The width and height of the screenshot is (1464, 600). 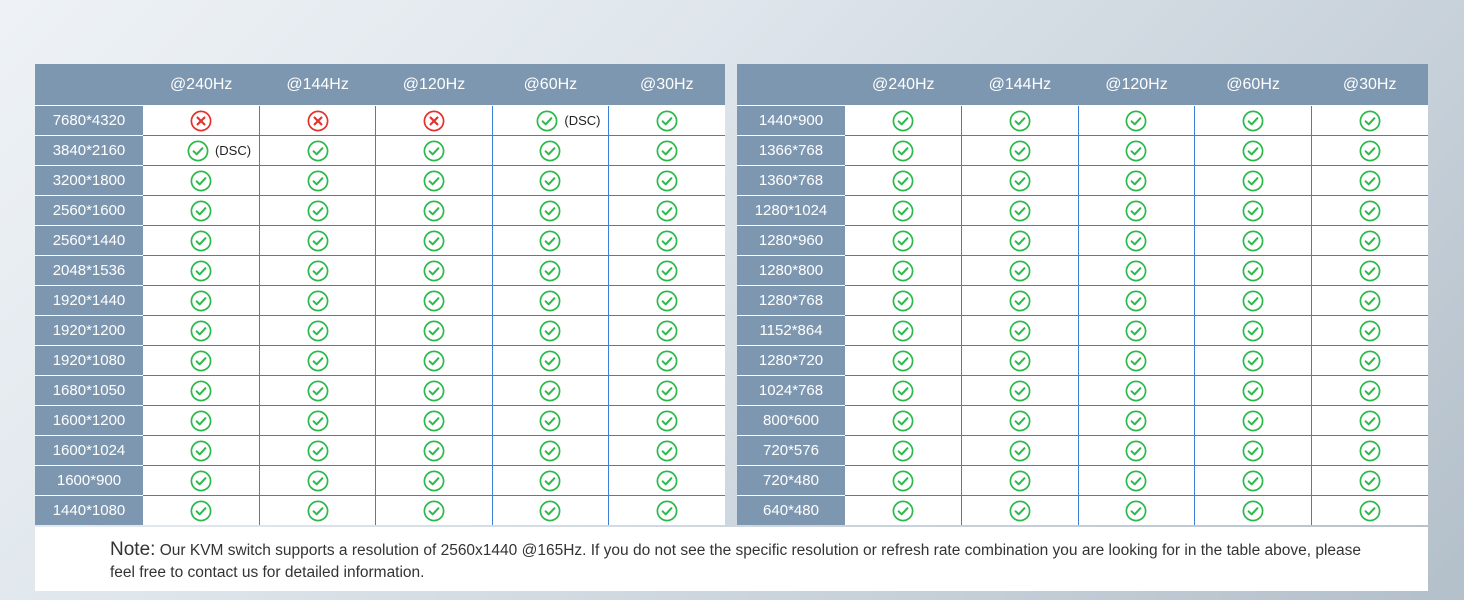 What do you see at coordinates (380, 120) in the screenshot?
I see `table-row: 7680*4320 (DSC)` at bounding box center [380, 120].